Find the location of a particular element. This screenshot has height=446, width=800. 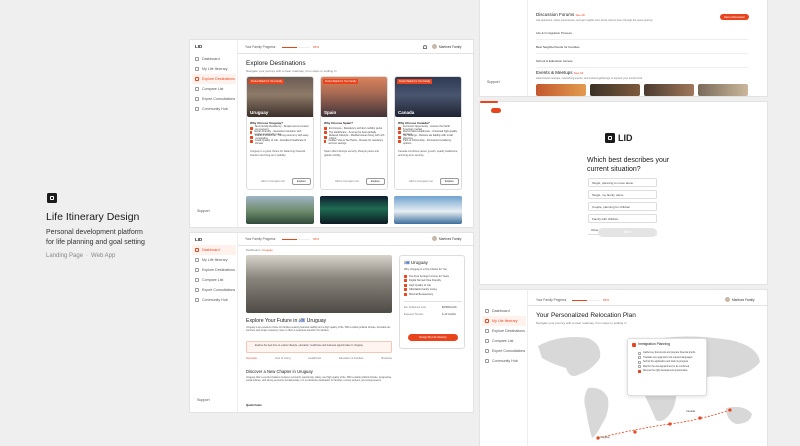

option-couple: Couple, planning for children is located at coordinates (622, 206).